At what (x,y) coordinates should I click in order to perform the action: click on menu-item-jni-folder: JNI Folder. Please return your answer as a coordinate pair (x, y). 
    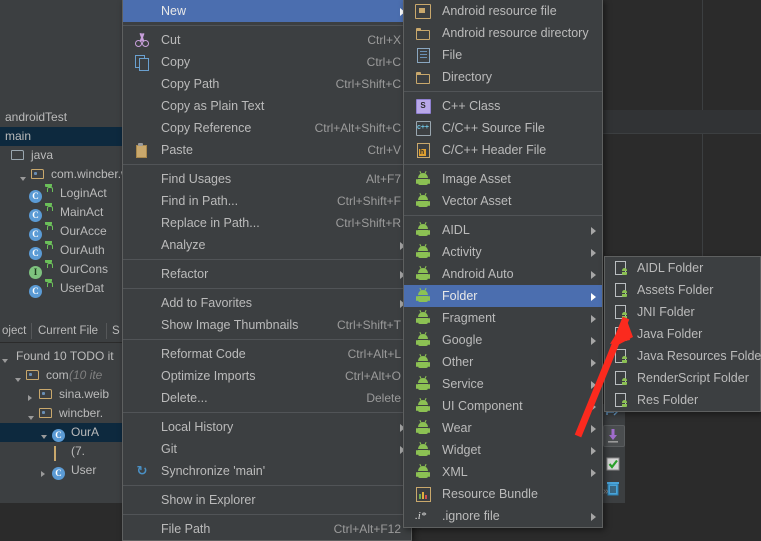
    Looking at the image, I should click on (682, 312).